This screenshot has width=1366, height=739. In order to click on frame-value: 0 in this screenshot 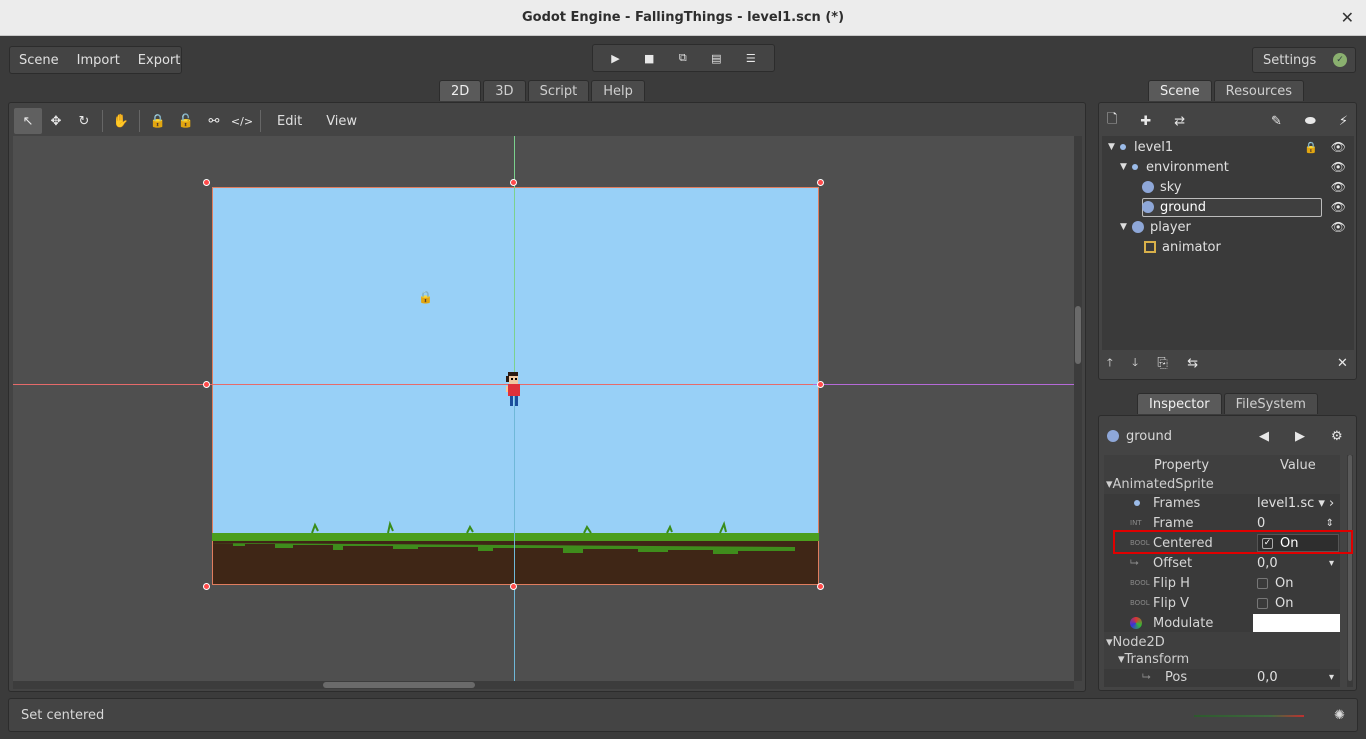, I will do `click(1261, 523)`.